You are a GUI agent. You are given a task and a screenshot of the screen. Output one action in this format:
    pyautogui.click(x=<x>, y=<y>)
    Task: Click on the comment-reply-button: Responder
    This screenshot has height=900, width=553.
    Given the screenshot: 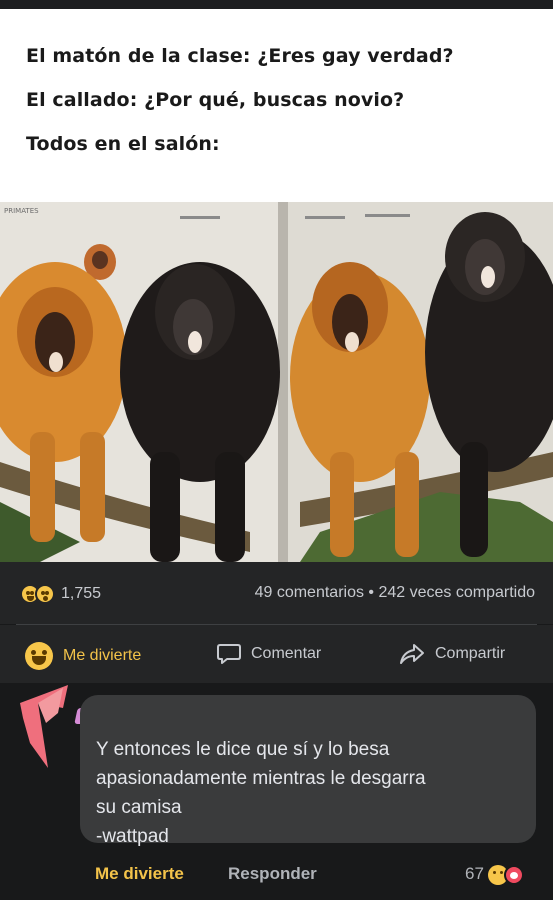 What is the action you would take?
    pyautogui.click(x=272, y=874)
    